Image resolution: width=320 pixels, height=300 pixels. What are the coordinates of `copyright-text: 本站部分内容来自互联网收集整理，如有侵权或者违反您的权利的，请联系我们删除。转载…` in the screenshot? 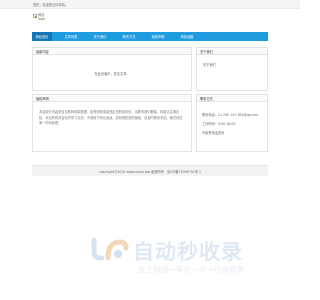 It's located at (111, 118).